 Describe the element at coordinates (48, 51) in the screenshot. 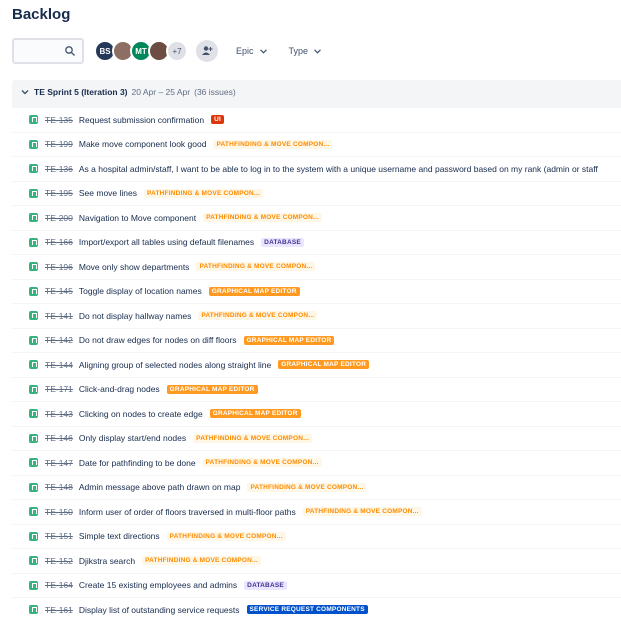

I see `search-input` at that location.